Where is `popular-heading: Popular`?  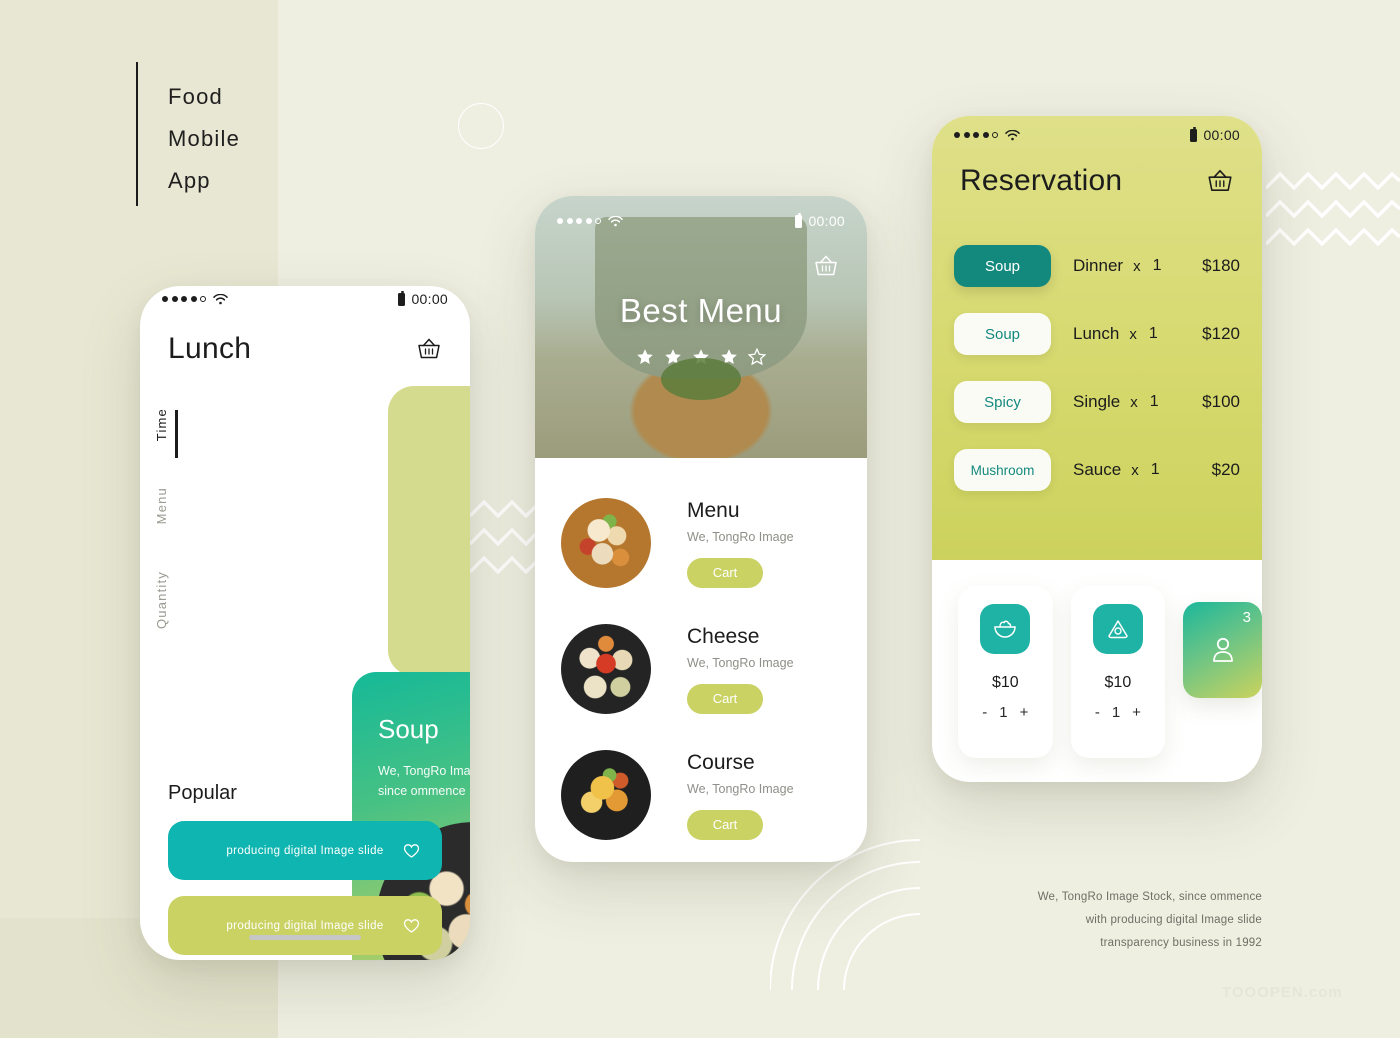 popular-heading: Popular is located at coordinates (202, 793).